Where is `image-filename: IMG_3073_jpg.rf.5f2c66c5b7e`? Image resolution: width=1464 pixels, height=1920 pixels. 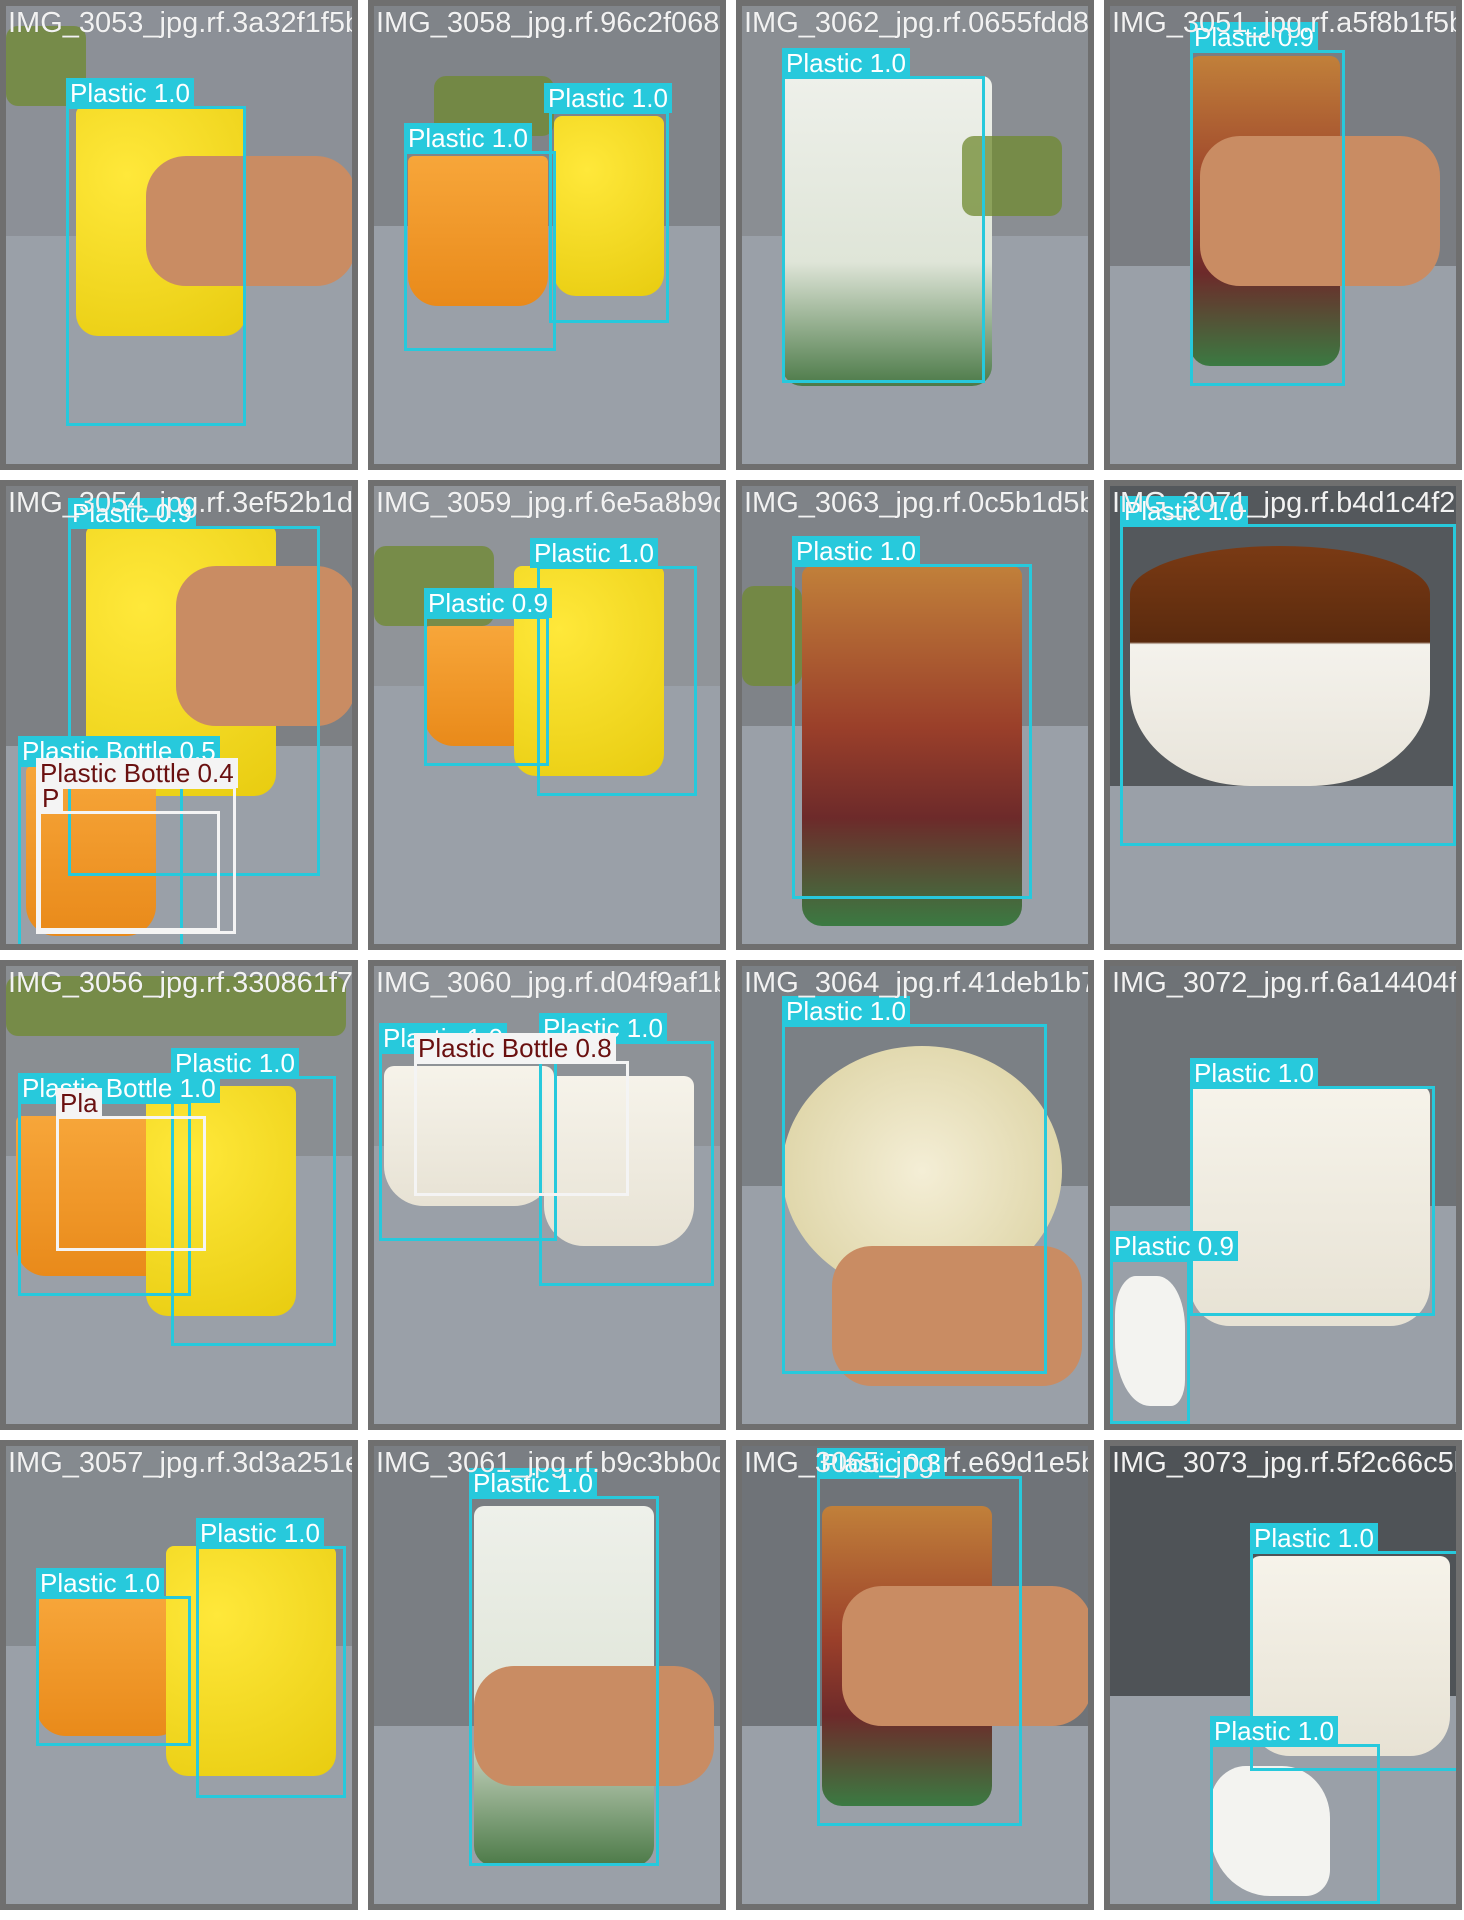 image-filename: IMG_3073_jpg.rf.5f2c66c5b7e is located at coordinates (1284, 1463).